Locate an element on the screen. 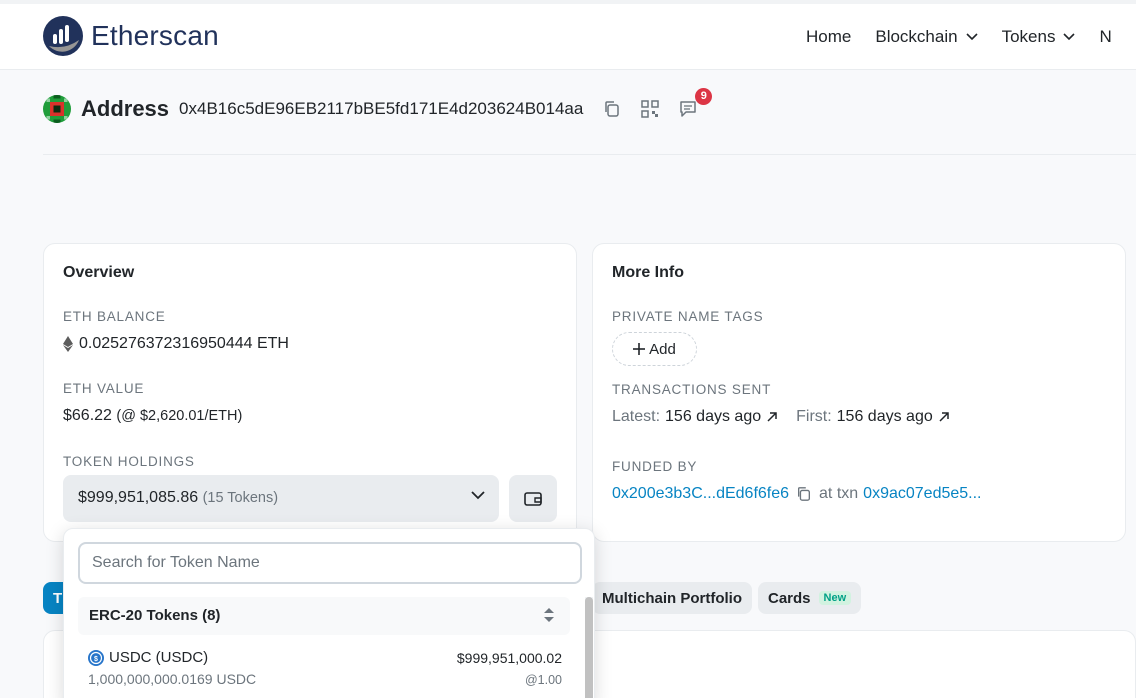  etherscan-logo: Etherscan is located at coordinates (131, 36).